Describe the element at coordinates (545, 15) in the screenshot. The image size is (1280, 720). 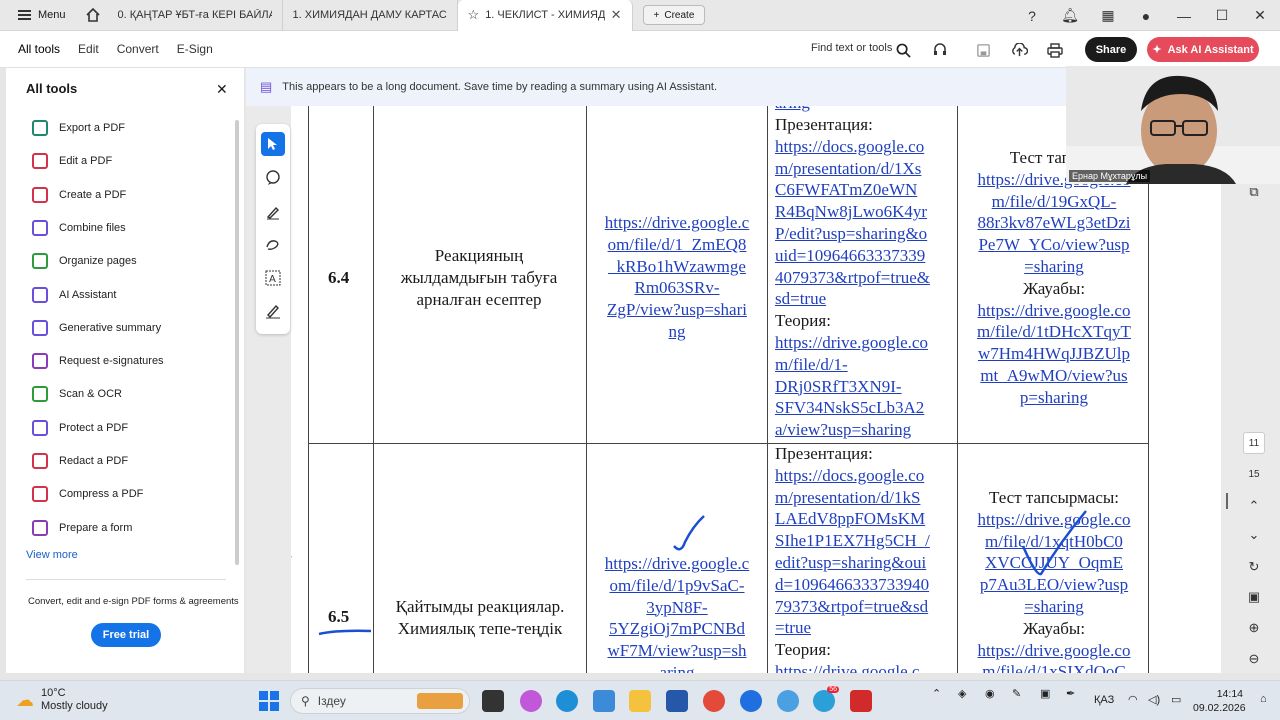
I see `browser-tab-3: ☆ 1. ЧЕКЛИСТ - ХИМИЯД... ✕` at that location.